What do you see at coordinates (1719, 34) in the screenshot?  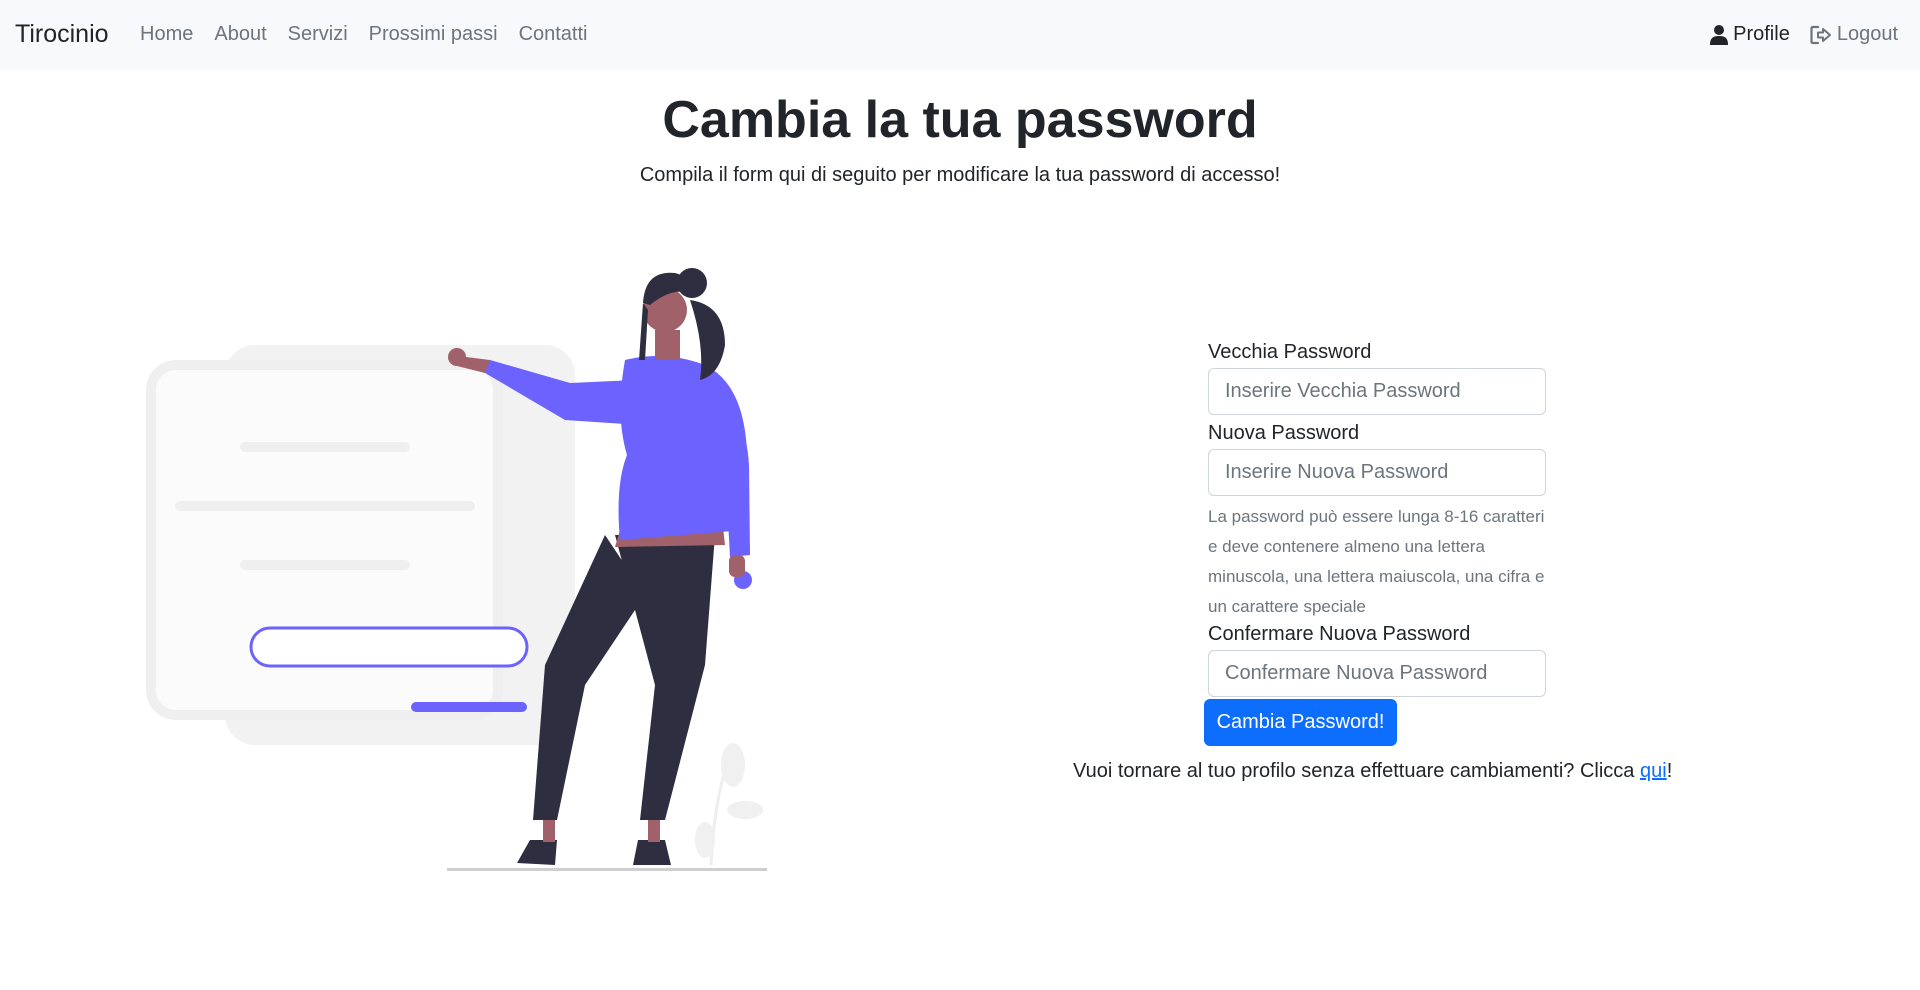 I see `user-icon` at bounding box center [1719, 34].